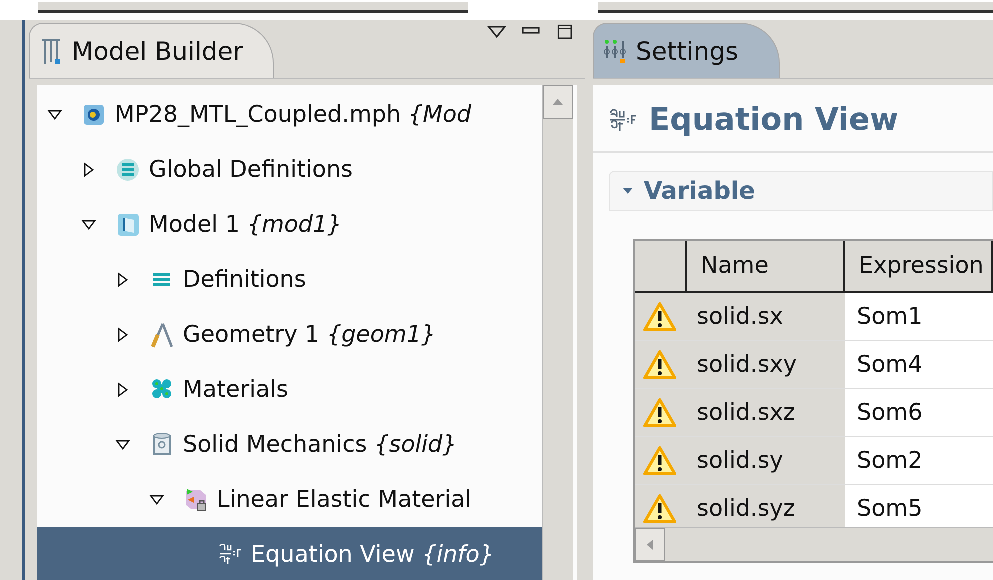  What do you see at coordinates (814, 544) in the screenshot?
I see `horizontal-scrollbar` at bounding box center [814, 544].